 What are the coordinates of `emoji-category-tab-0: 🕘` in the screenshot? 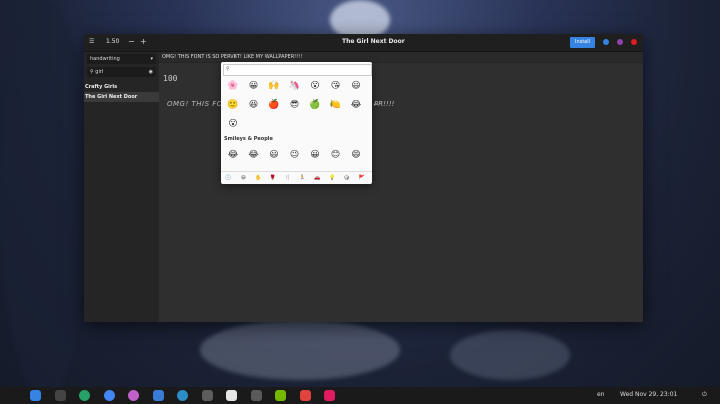 It's located at (228, 178).